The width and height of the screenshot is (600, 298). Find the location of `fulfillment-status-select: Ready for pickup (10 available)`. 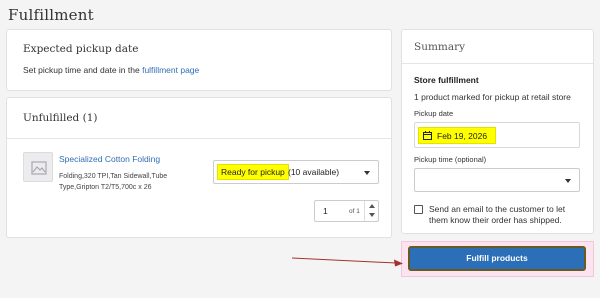

fulfillment-status-select: Ready for pickup (10 available) is located at coordinates (296, 172).